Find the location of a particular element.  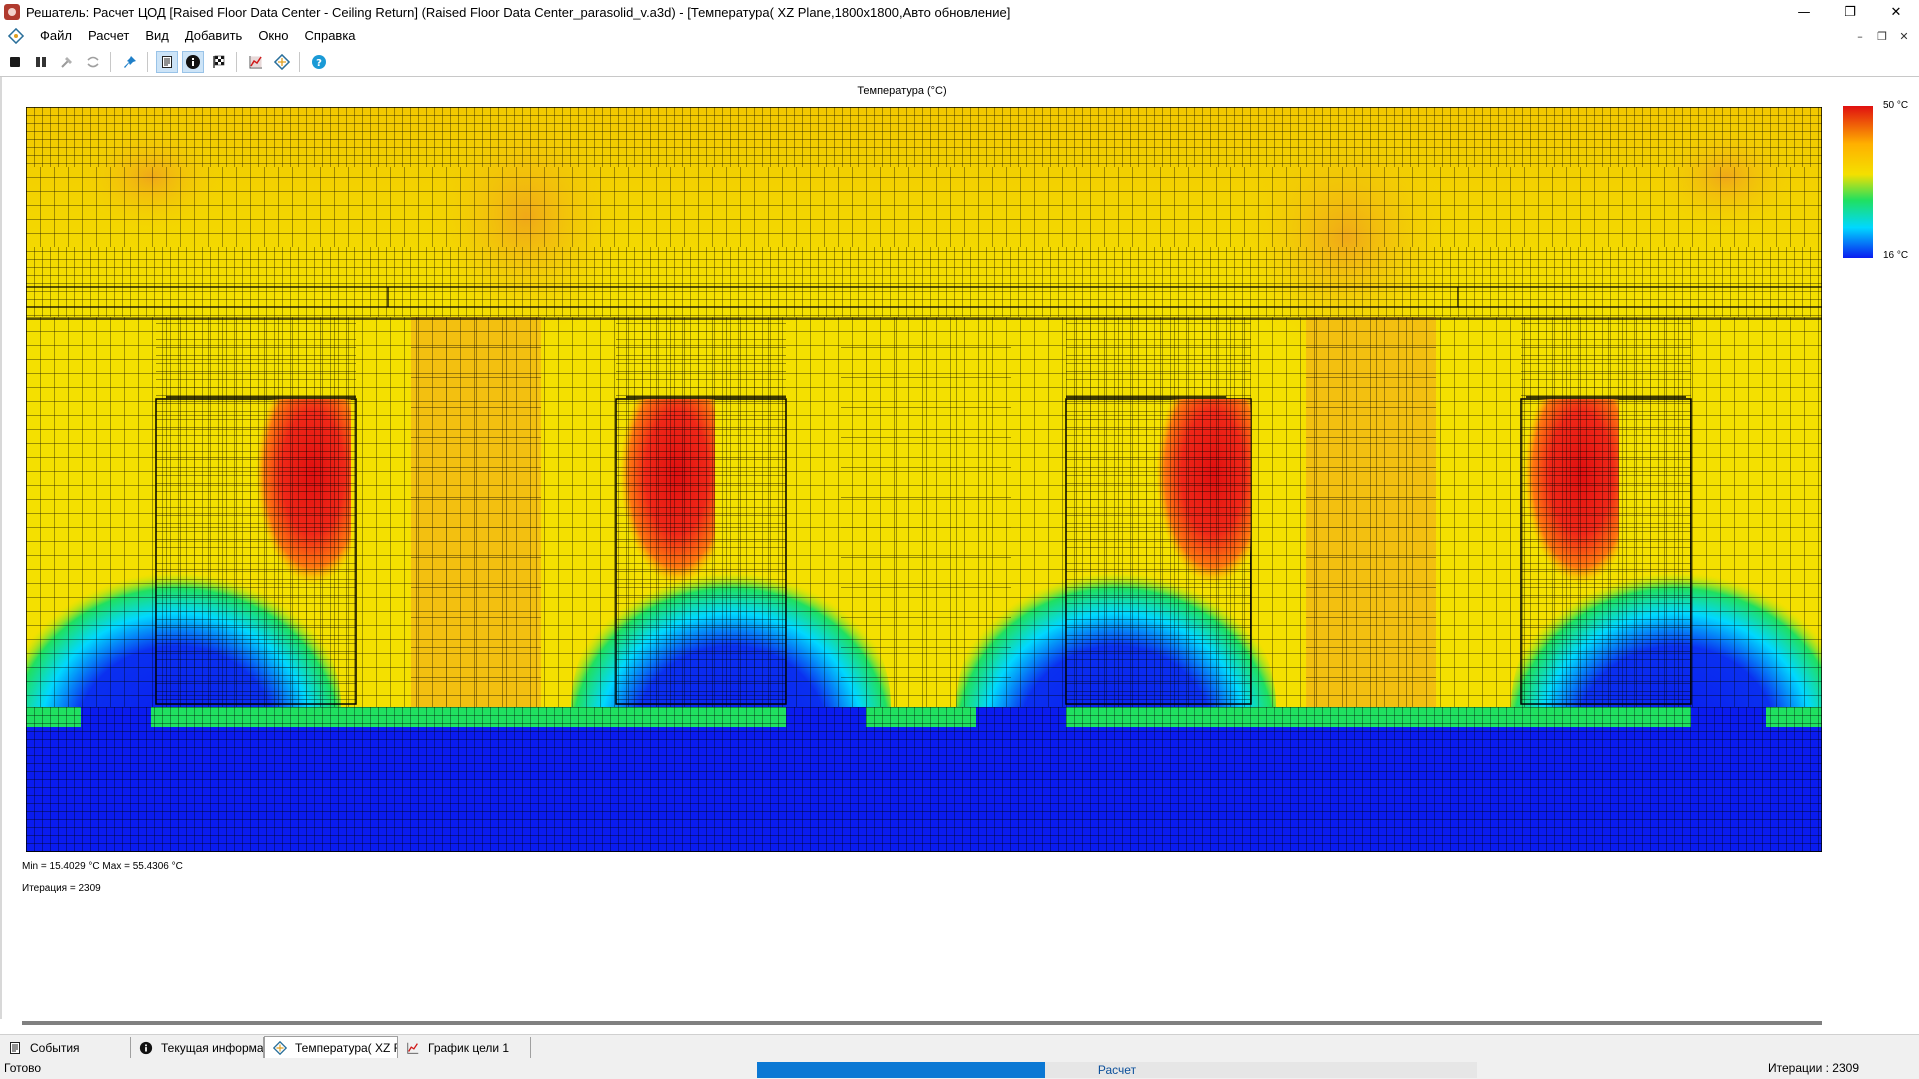

mdi-controls: – ❐ ✕ is located at coordinates (1882, 36).